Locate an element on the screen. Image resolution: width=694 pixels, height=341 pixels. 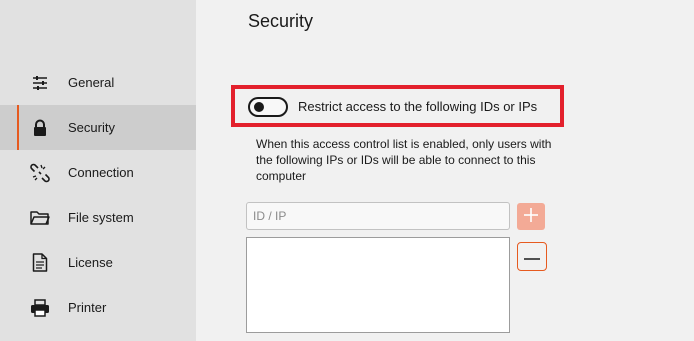
sidebar-item-general: General is located at coordinates (98, 82).